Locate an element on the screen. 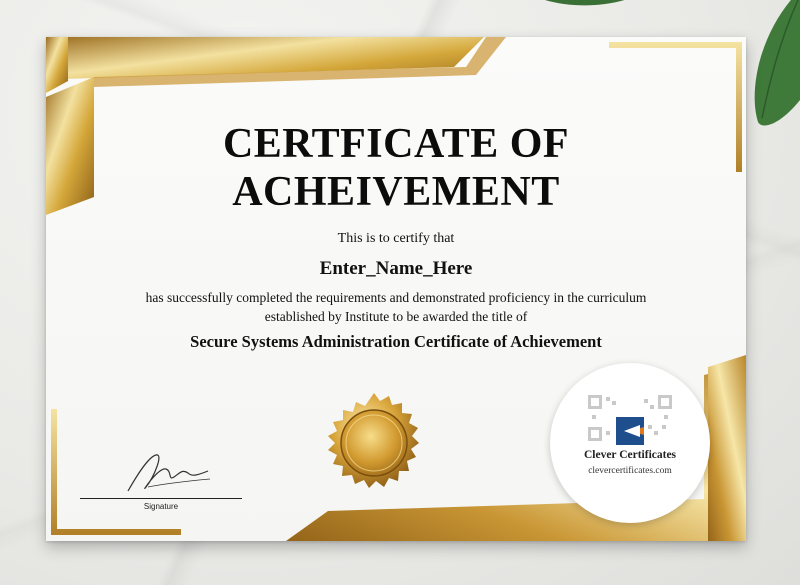  gold-seal-icon is located at coordinates (373, 440).